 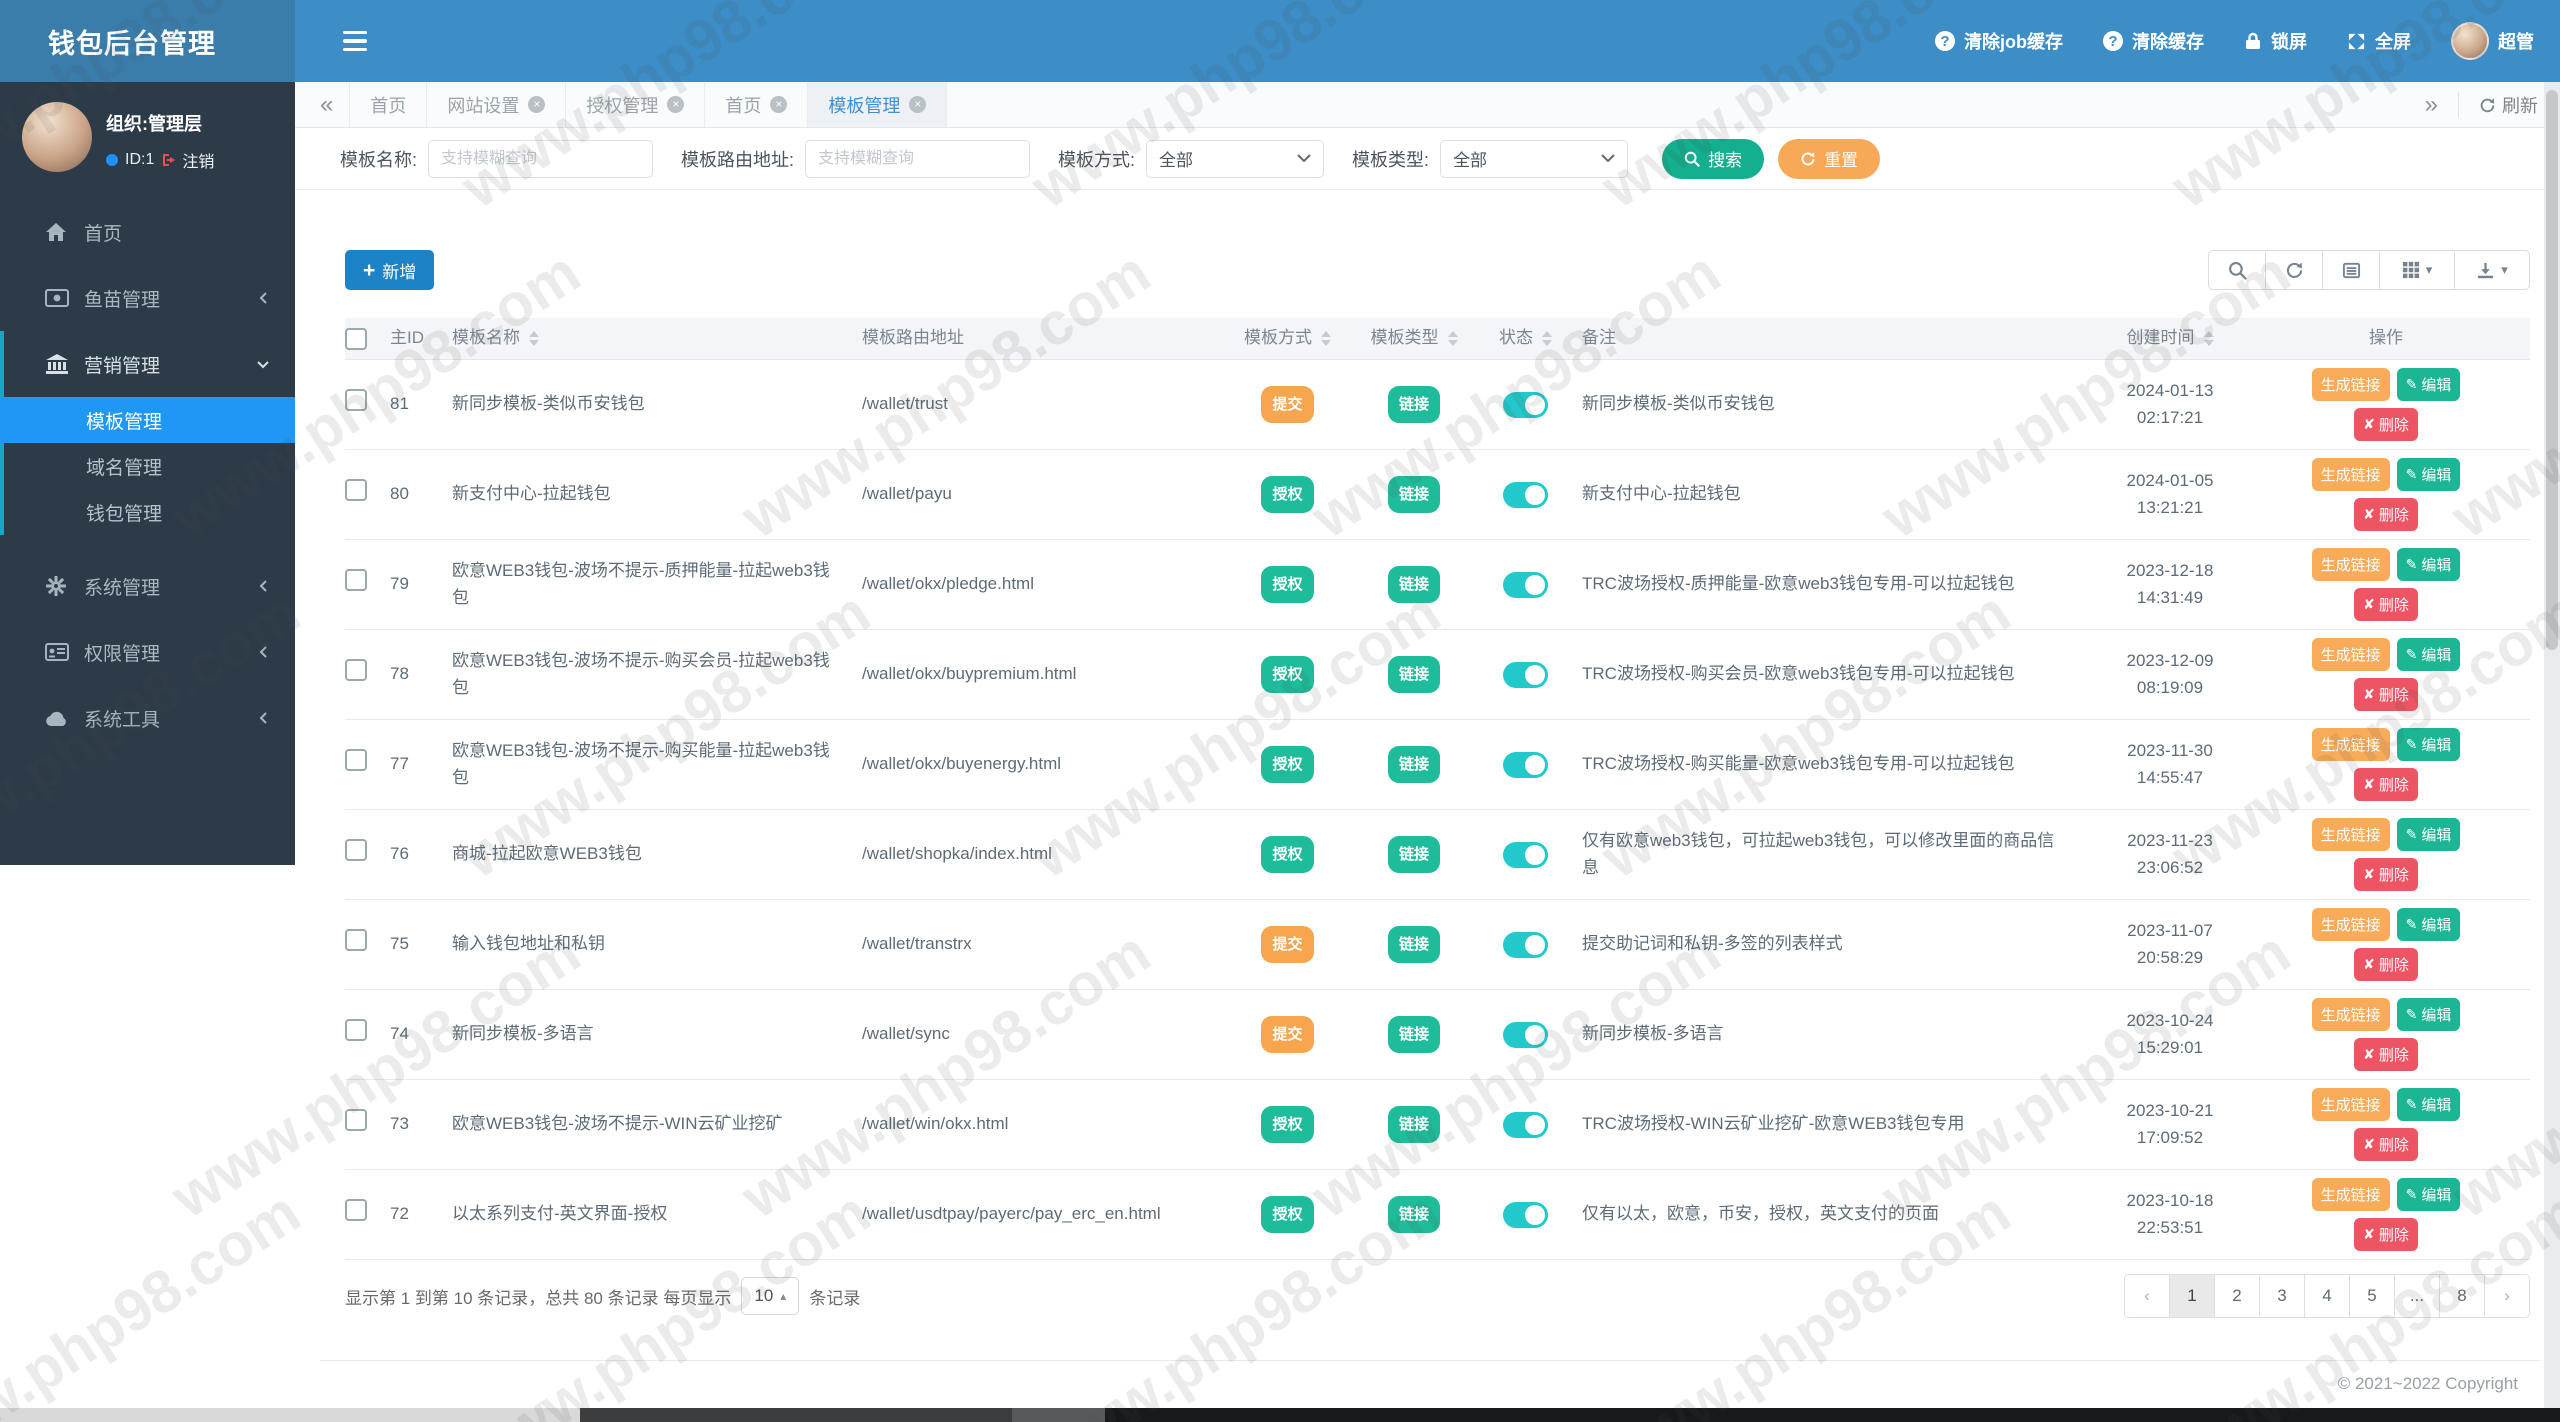 What do you see at coordinates (2161, 338) in the screenshot?
I see `column-header: 创建时间` at bounding box center [2161, 338].